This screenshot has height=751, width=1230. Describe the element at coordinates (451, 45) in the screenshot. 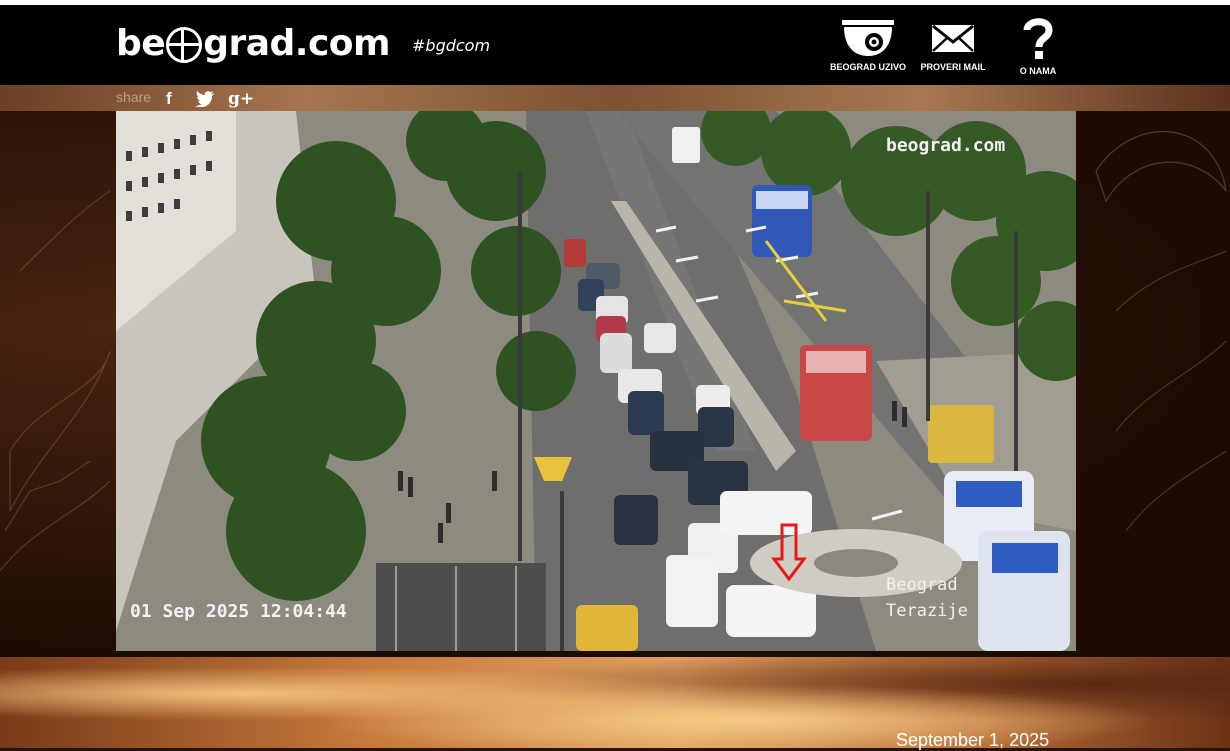

I see `hashtag: #bgdcom` at that location.